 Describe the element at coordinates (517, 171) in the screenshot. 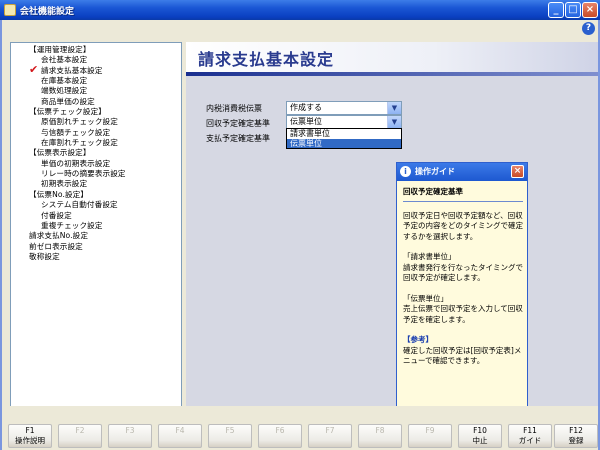

I see `guide-close-button: ×` at that location.